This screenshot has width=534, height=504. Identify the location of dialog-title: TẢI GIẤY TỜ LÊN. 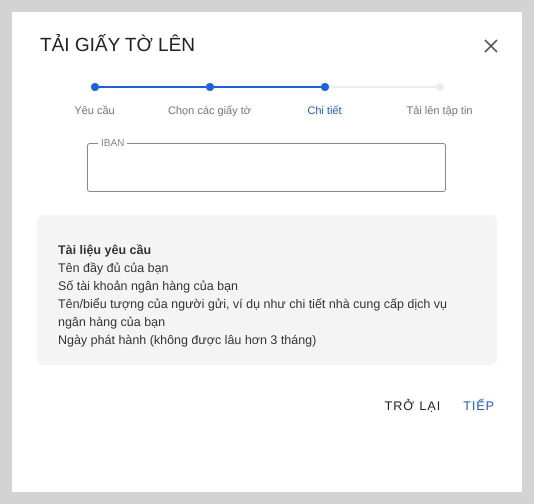
(117, 45).